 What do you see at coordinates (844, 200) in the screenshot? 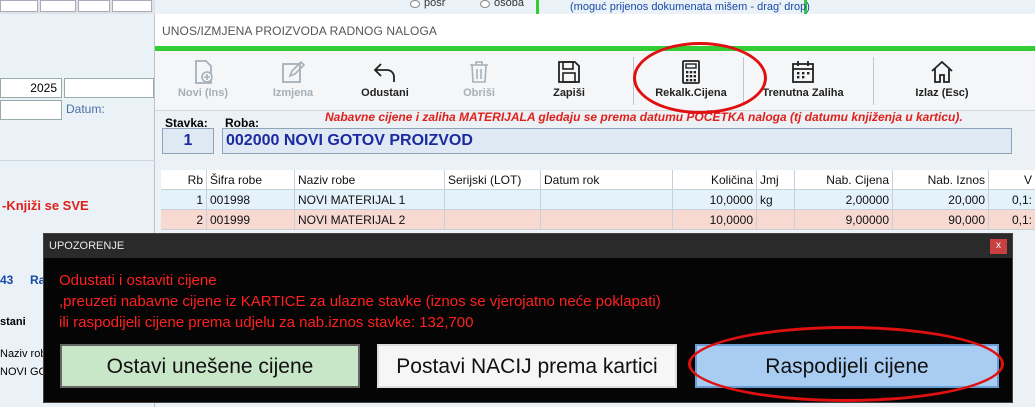
I see `grid-cell: 2,00000` at bounding box center [844, 200].